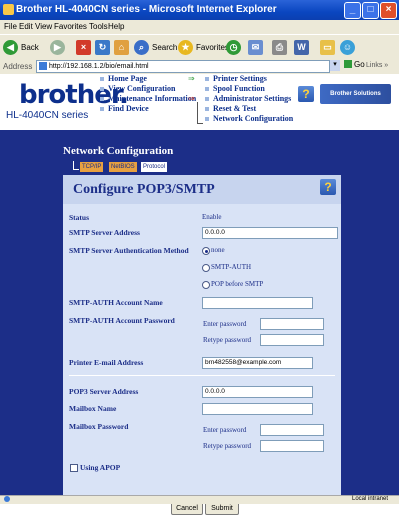  Describe the element at coordinates (10, 47) in the screenshot. I see `back-arrow-icon: ◀` at that location.